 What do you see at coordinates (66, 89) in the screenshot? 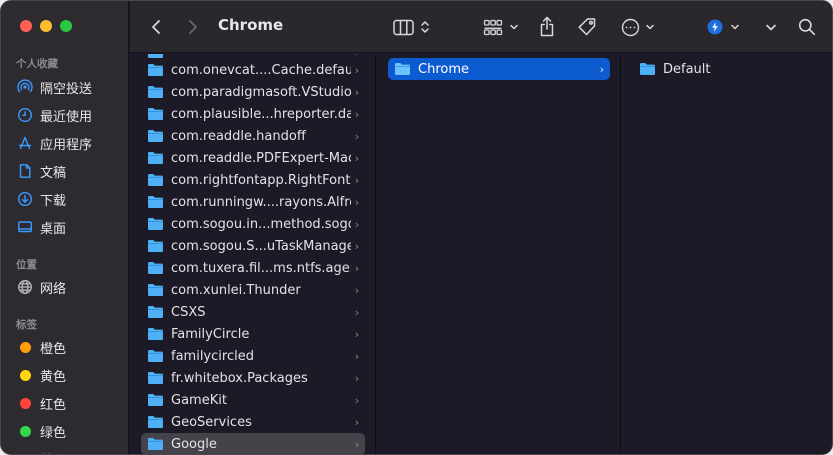
I see `sidebar-item-label: 隔空投送` at bounding box center [66, 89].